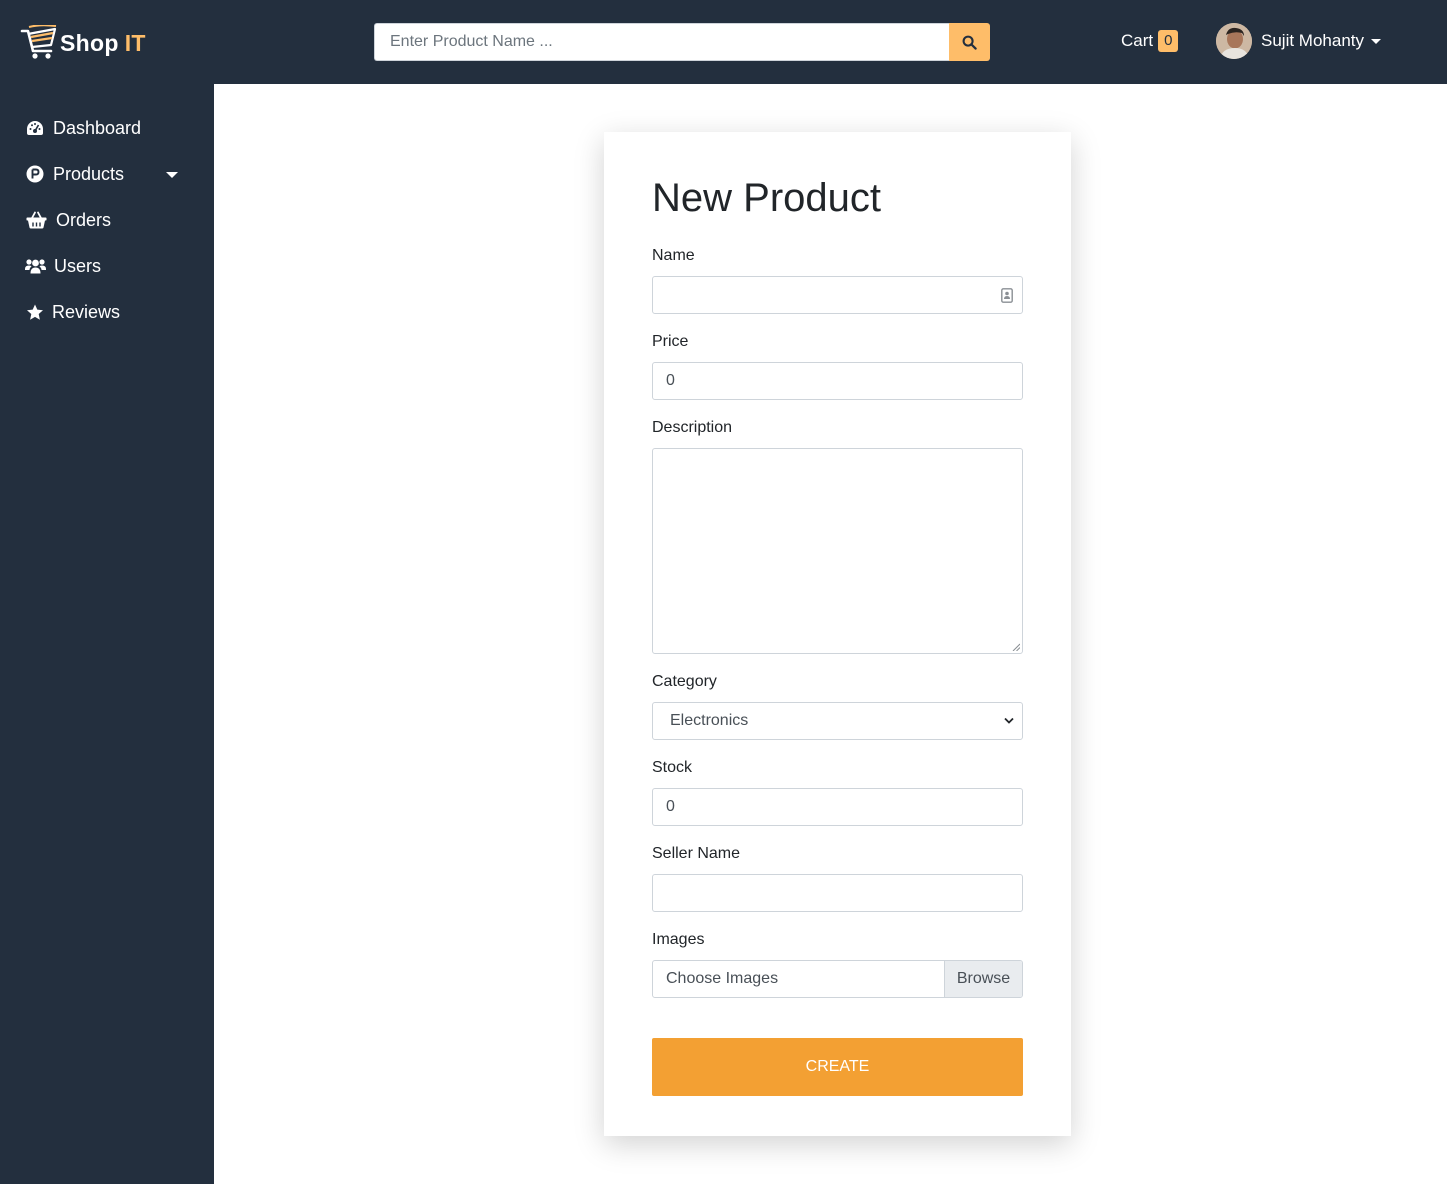 The height and width of the screenshot is (1184, 1447). Describe the element at coordinates (1312, 40) in the screenshot. I see `user-name: Sujit Mohanty` at that location.